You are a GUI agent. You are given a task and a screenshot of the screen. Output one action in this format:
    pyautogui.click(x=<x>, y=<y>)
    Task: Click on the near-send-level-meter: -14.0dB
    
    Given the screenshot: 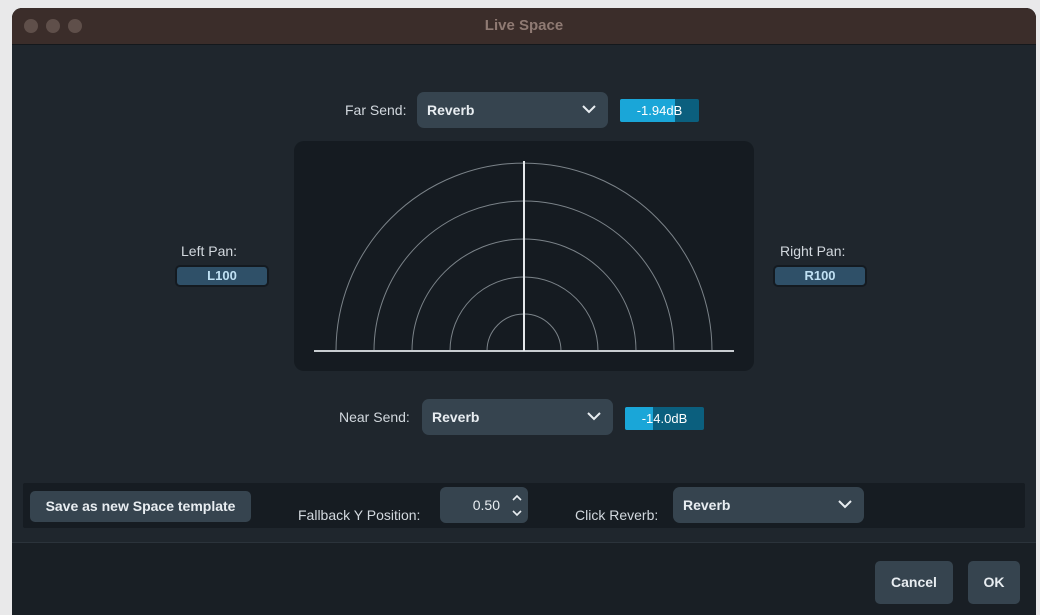 What is the action you would take?
    pyautogui.click(x=664, y=418)
    